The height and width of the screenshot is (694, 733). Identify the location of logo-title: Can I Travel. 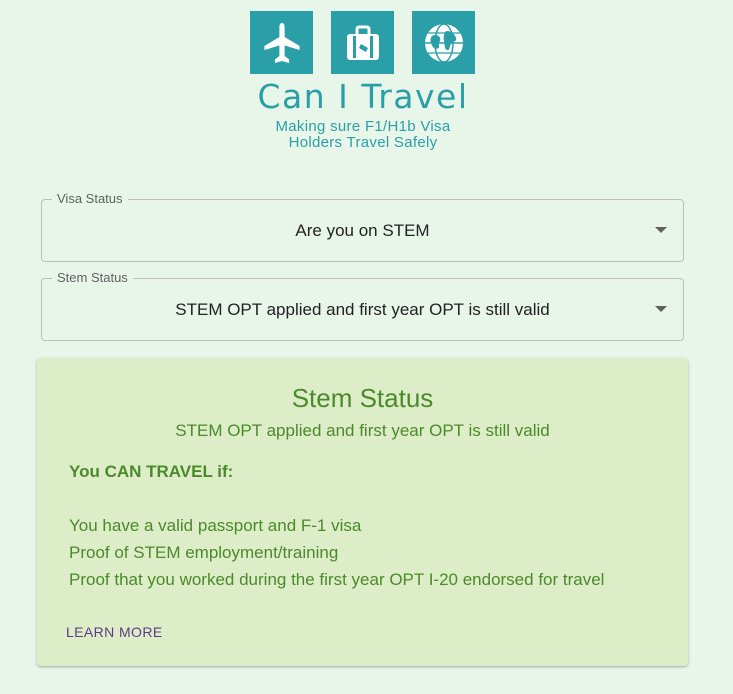
(363, 96).